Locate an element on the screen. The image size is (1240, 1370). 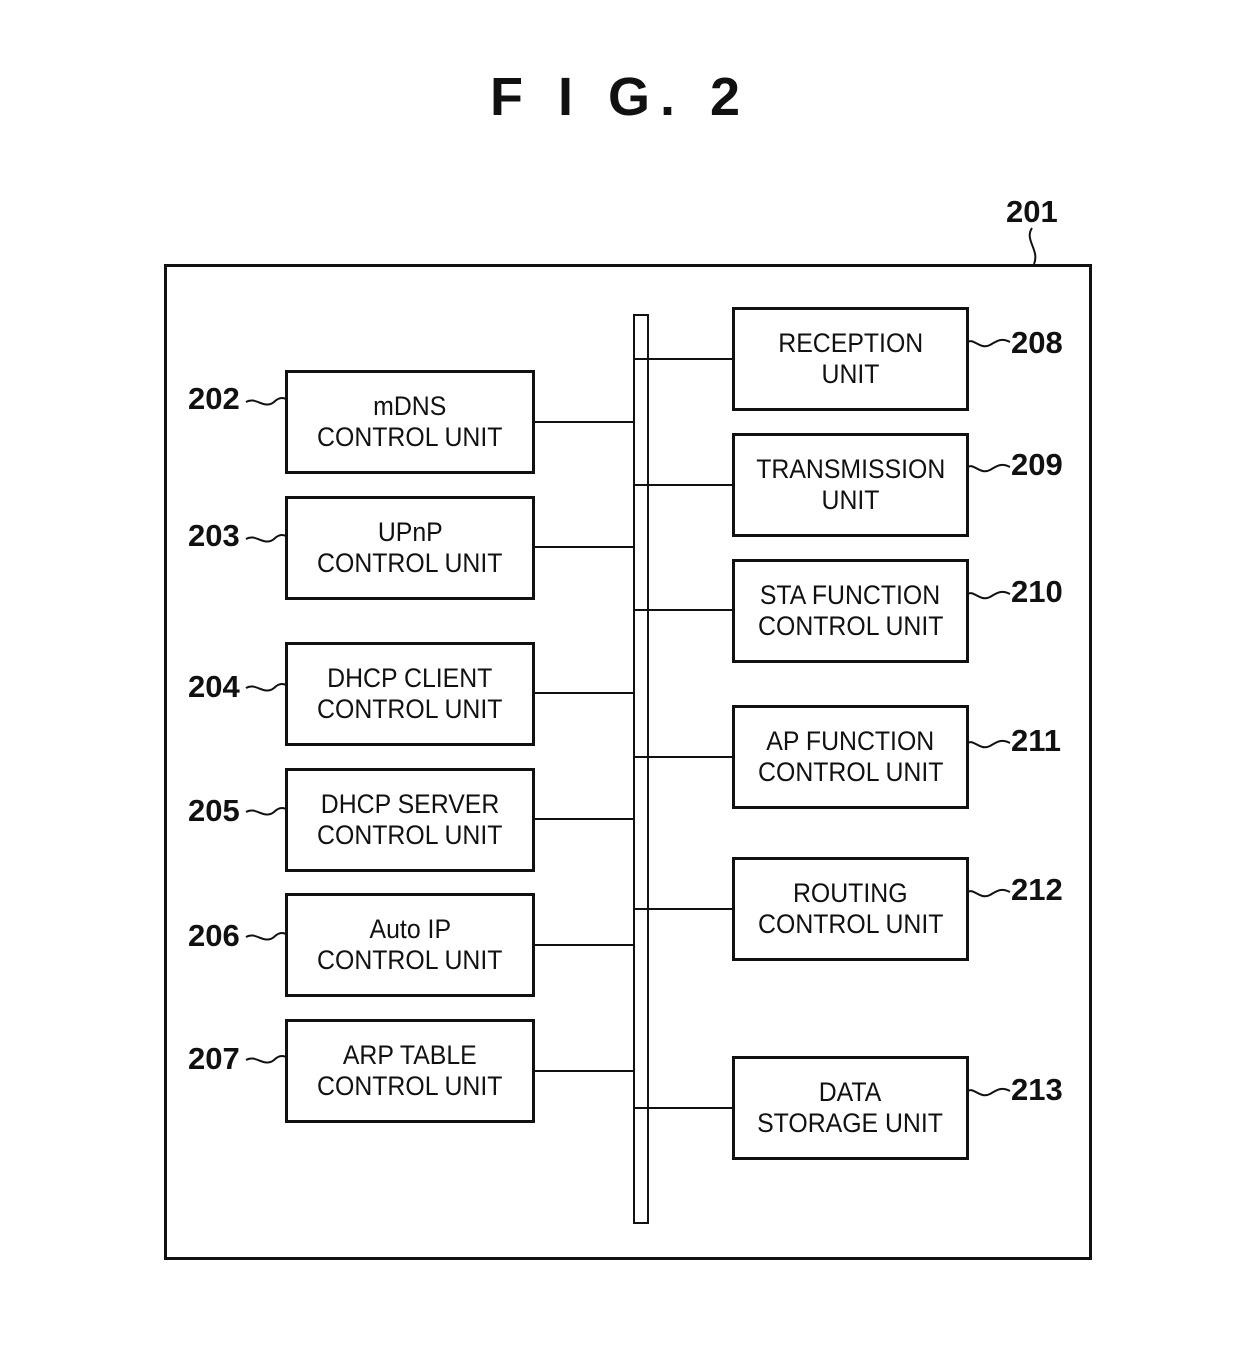
unit-label-line1: DATA is located at coordinates (850, 1092).